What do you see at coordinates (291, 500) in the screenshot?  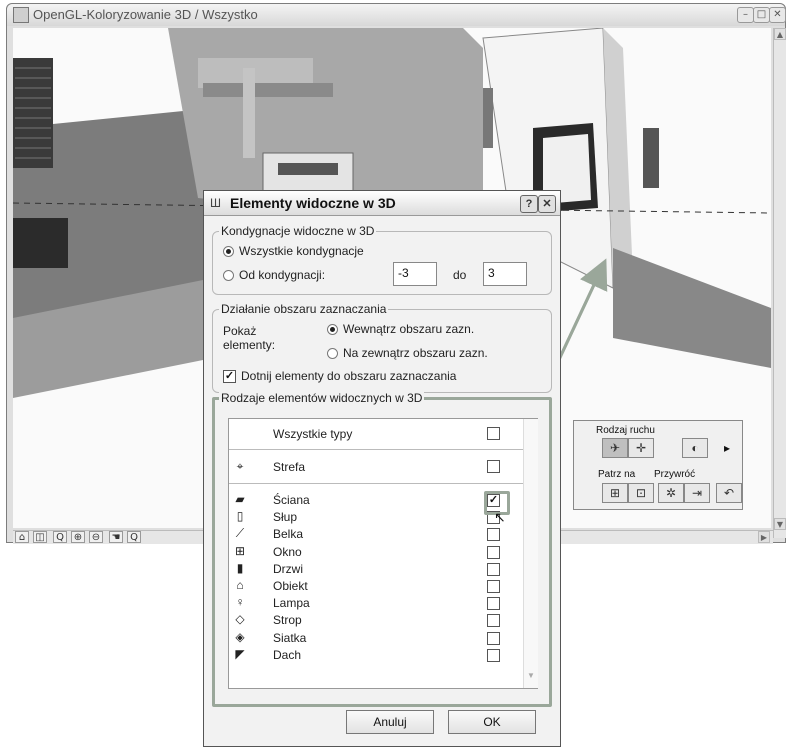 I see `element-type-label: Ściana` at bounding box center [291, 500].